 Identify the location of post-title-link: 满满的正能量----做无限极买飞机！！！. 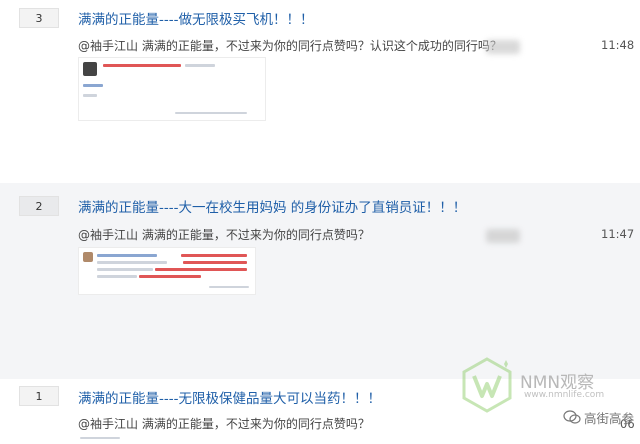
(196, 18).